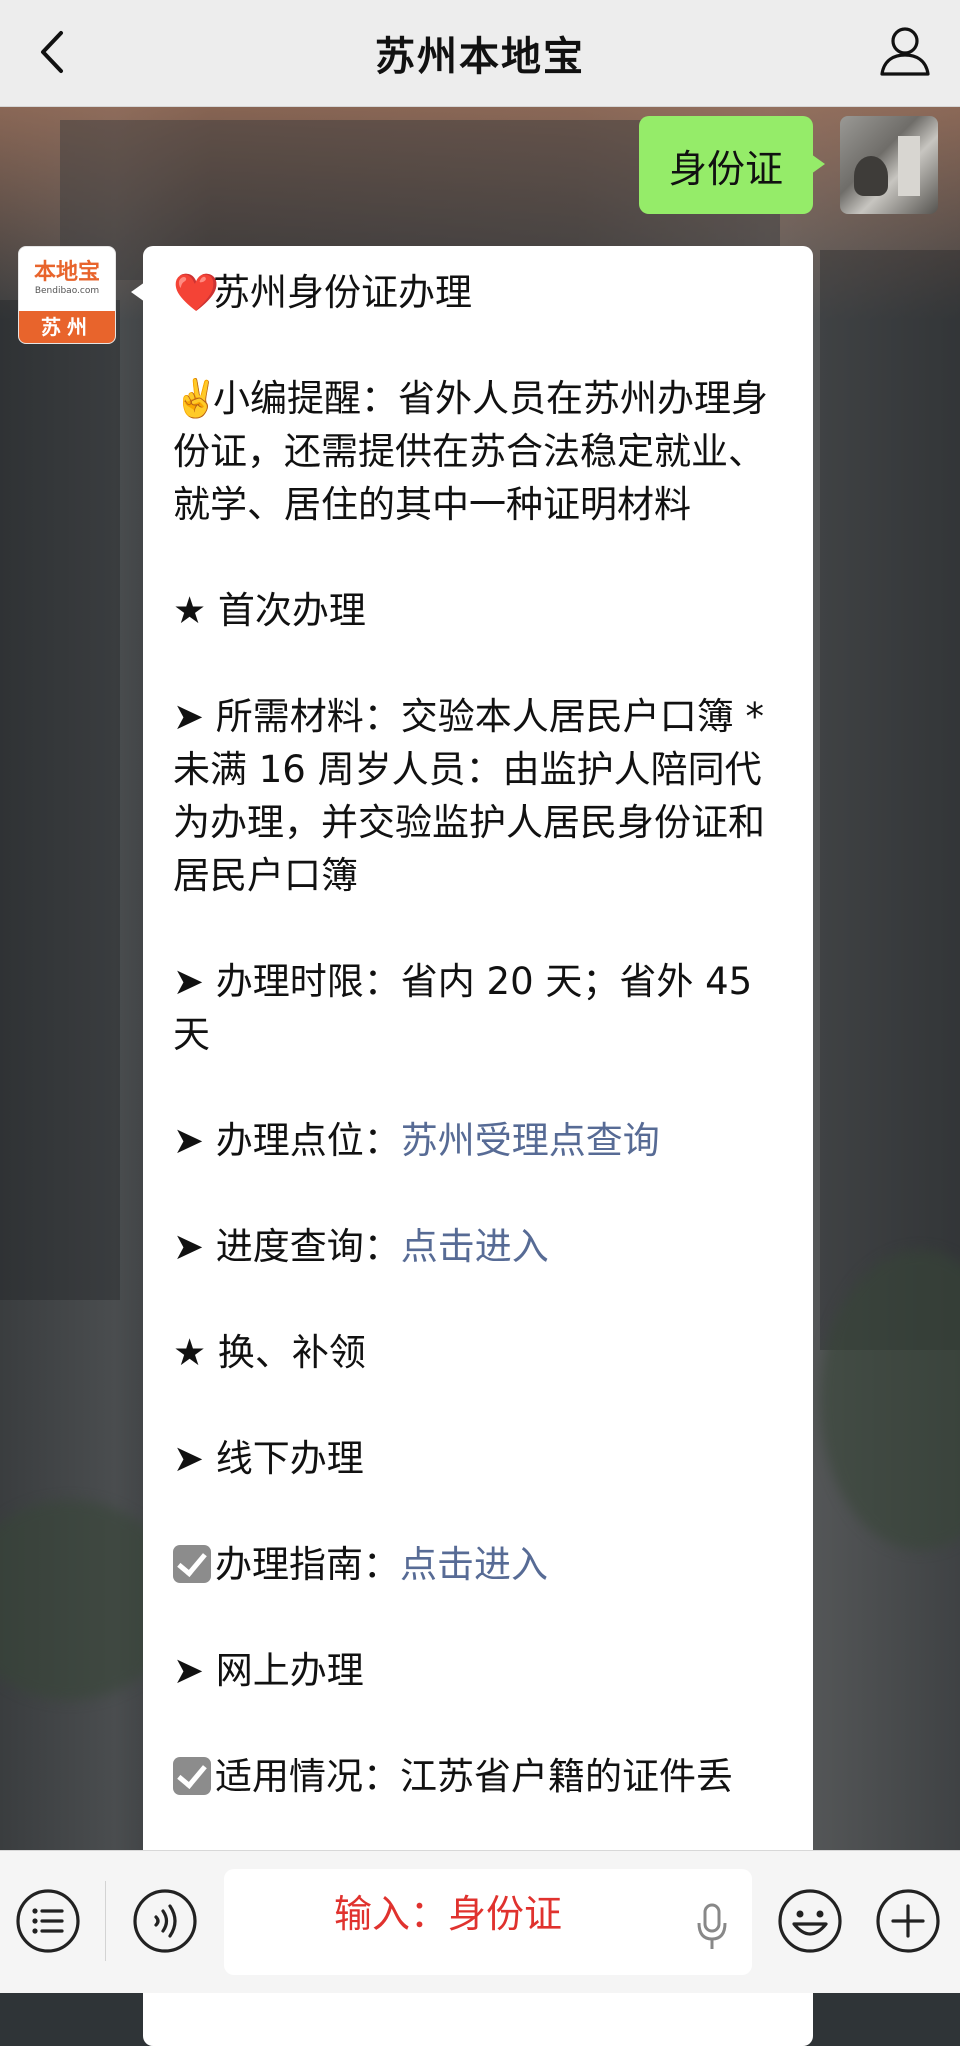 The height and width of the screenshot is (2046, 960). What do you see at coordinates (463, 1008) in the screenshot?
I see `time-limit-text: ➤ 办理时限：省内 20 天；省外 45 天` at bounding box center [463, 1008].